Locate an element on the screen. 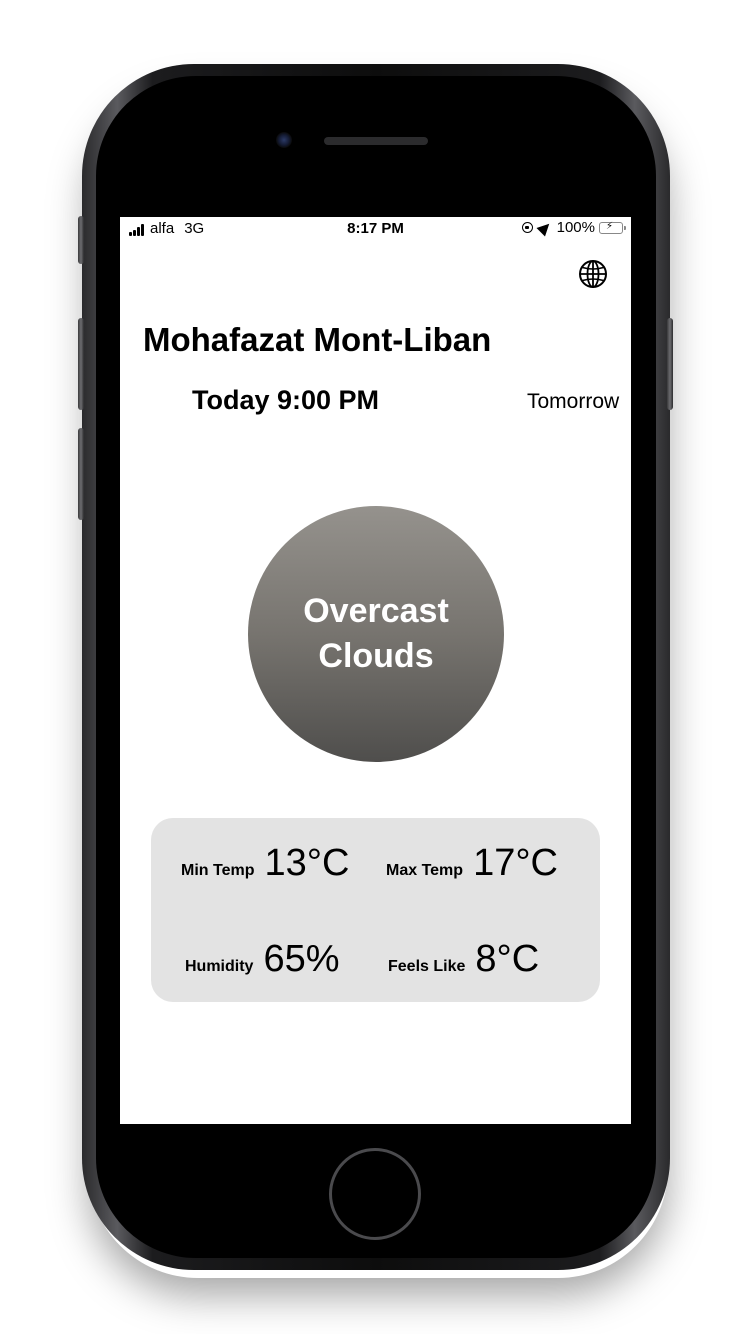 The height and width of the screenshot is (1334, 750). weather-condition-circle: Overcast Clouds is located at coordinates (376, 634).